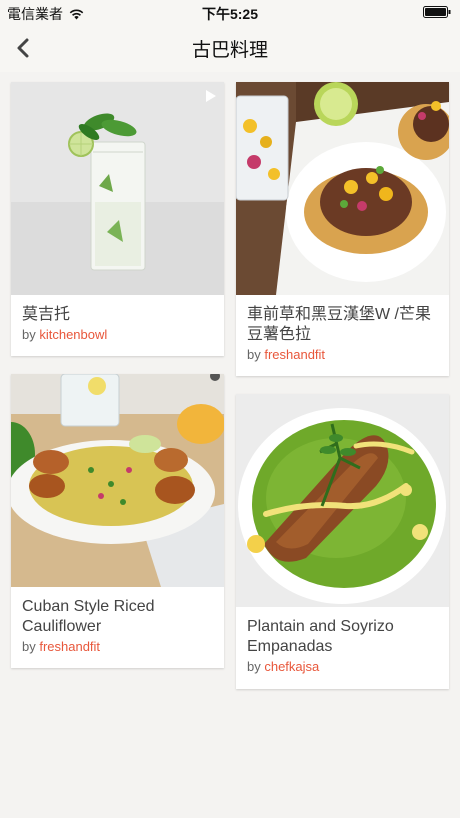  I want to click on navigation-bar: 古巴料理, so click(230, 48).